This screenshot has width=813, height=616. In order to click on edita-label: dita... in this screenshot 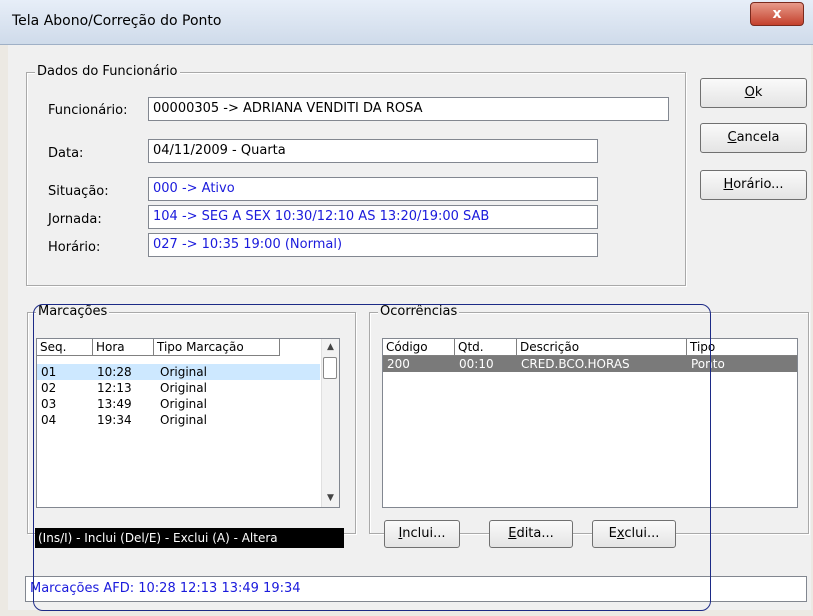, I will do `click(535, 533)`.